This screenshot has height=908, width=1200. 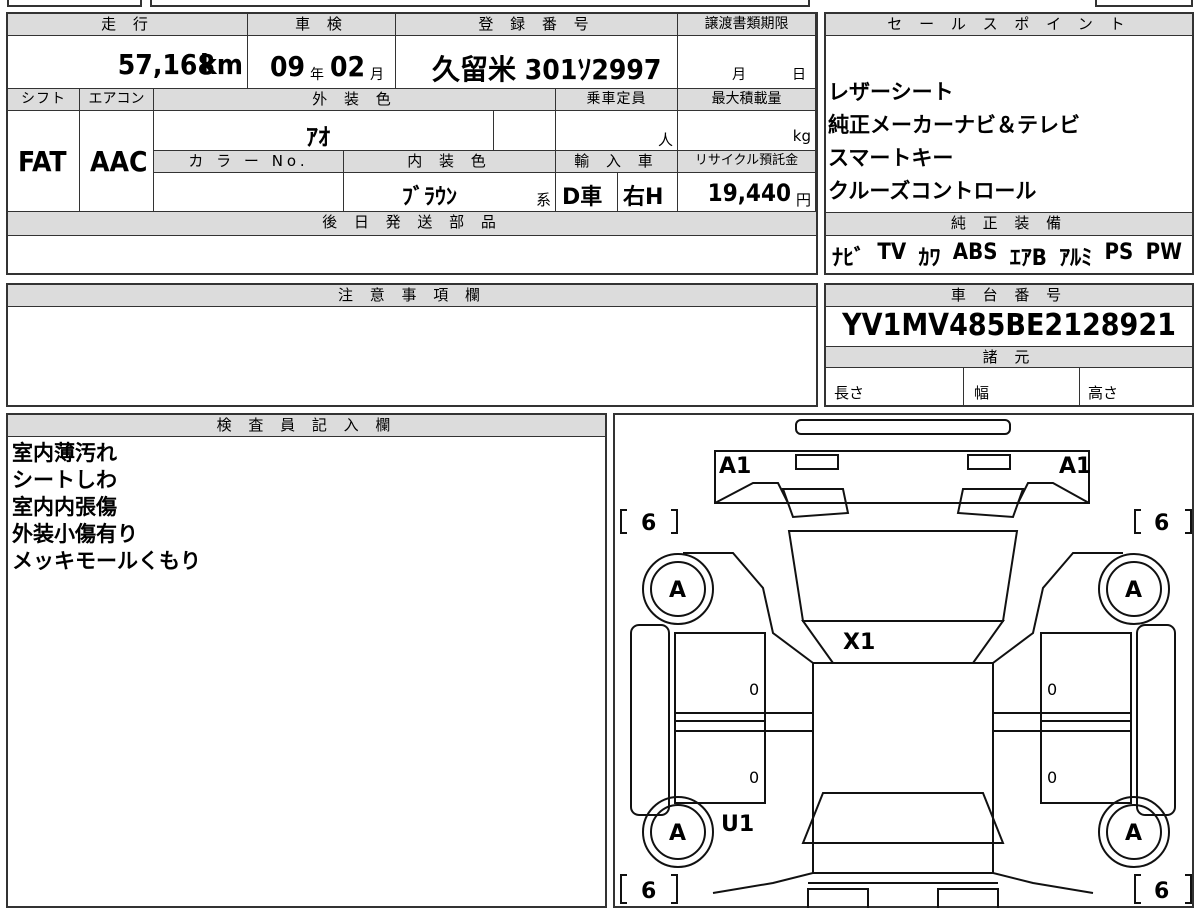 What do you see at coordinates (543, 200) in the screenshot?
I see `interior-color-suffix: 系` at bounding box center [543, 200].